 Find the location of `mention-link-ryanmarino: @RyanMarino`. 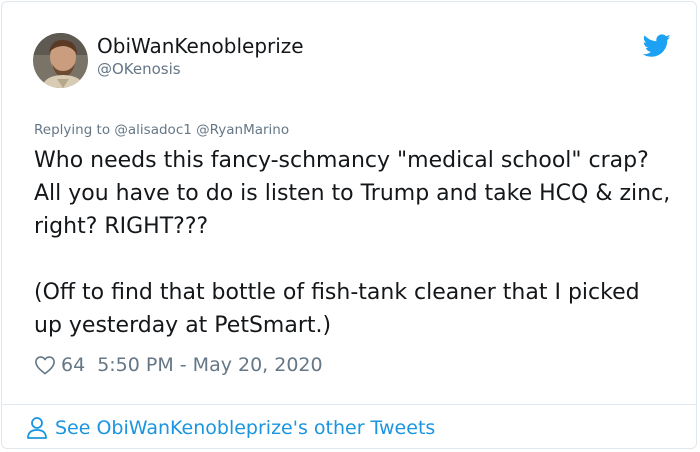

mention-link-ryanmarino: @RyanMarino is located at coordinates (242, 130).